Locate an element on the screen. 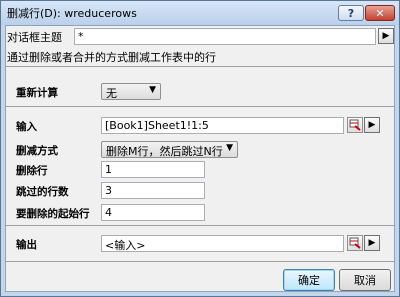 This screenshot has height=297, width=400. skip-rows-label: 跳过的行数 is located at coordinates (42, 192).